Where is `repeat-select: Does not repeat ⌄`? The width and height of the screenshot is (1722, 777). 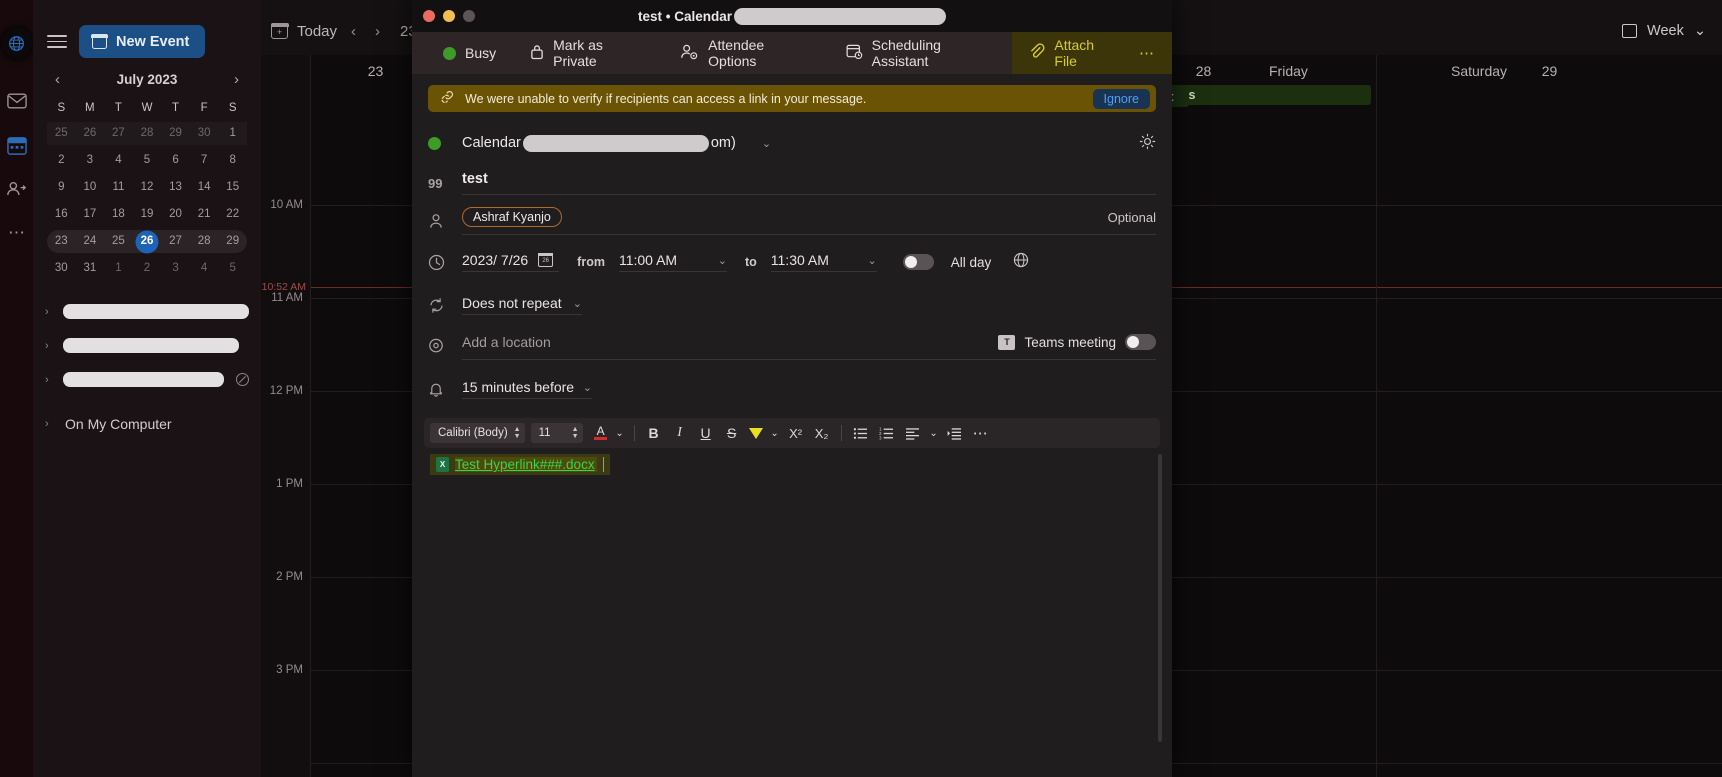 repeat-select: Does not repeat ⌄ is located at coordinates (522, 305).